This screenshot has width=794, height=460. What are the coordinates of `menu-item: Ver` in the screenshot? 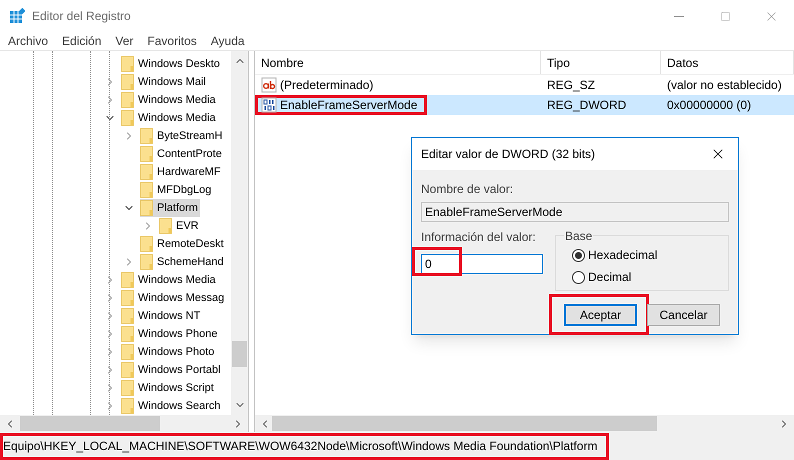 It's located at (124, 41).